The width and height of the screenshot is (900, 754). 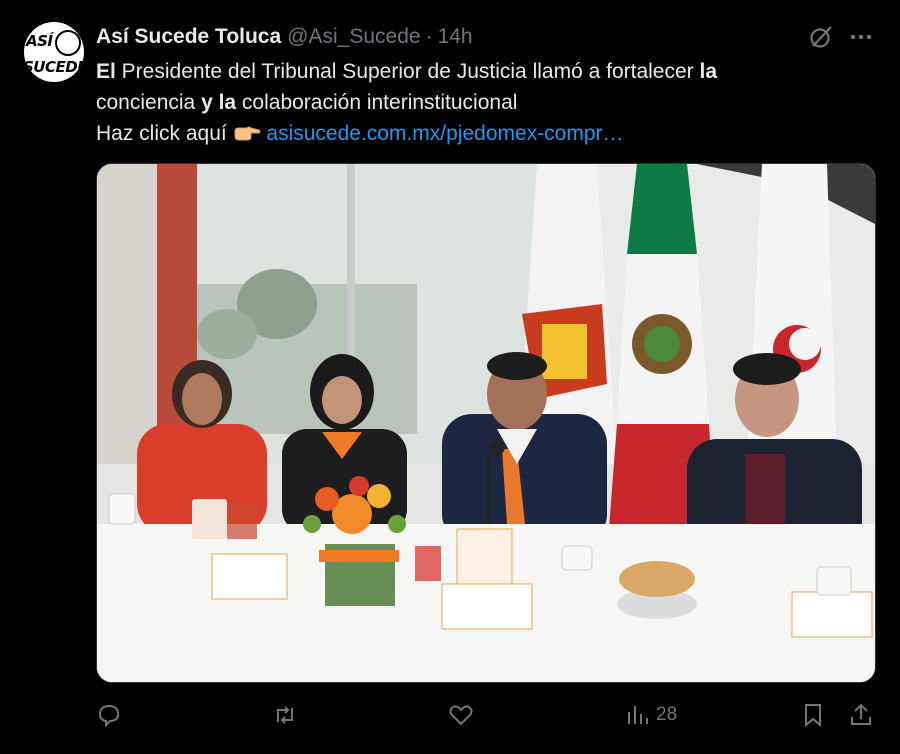 What do you see at coordinates (68, 43) in the screenshot?
I see `clock-icon` at bounding box center [68, 43].